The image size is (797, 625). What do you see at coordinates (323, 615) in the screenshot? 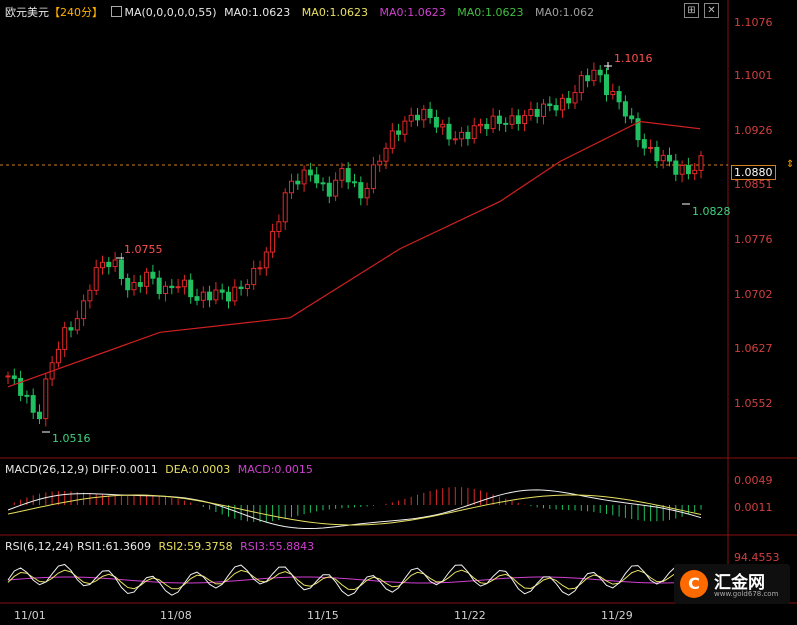
I see `date-tick: 11/15` at bounding box center [323, 615].